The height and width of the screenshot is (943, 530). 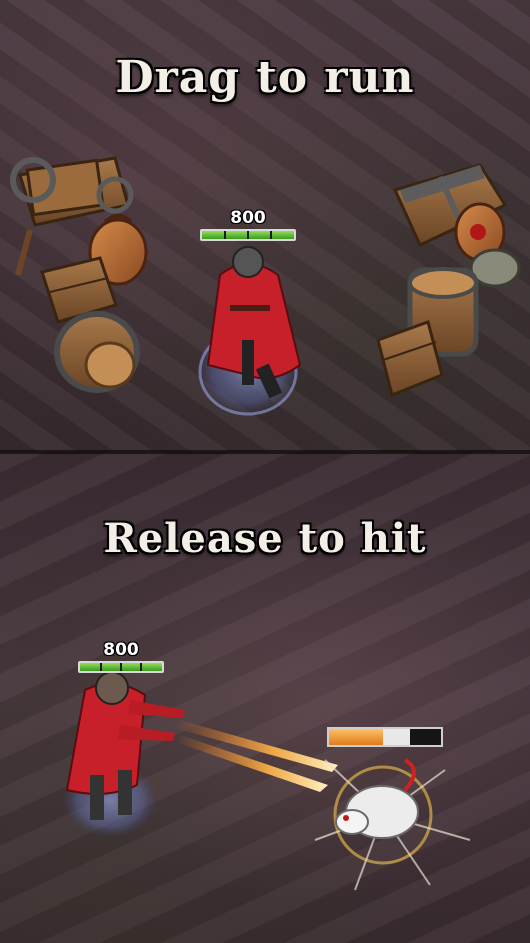 What do you see at coordinates (356, 737) in the screenshot?
I see `enemy-hp-fill` at bounding box center [356, 737].